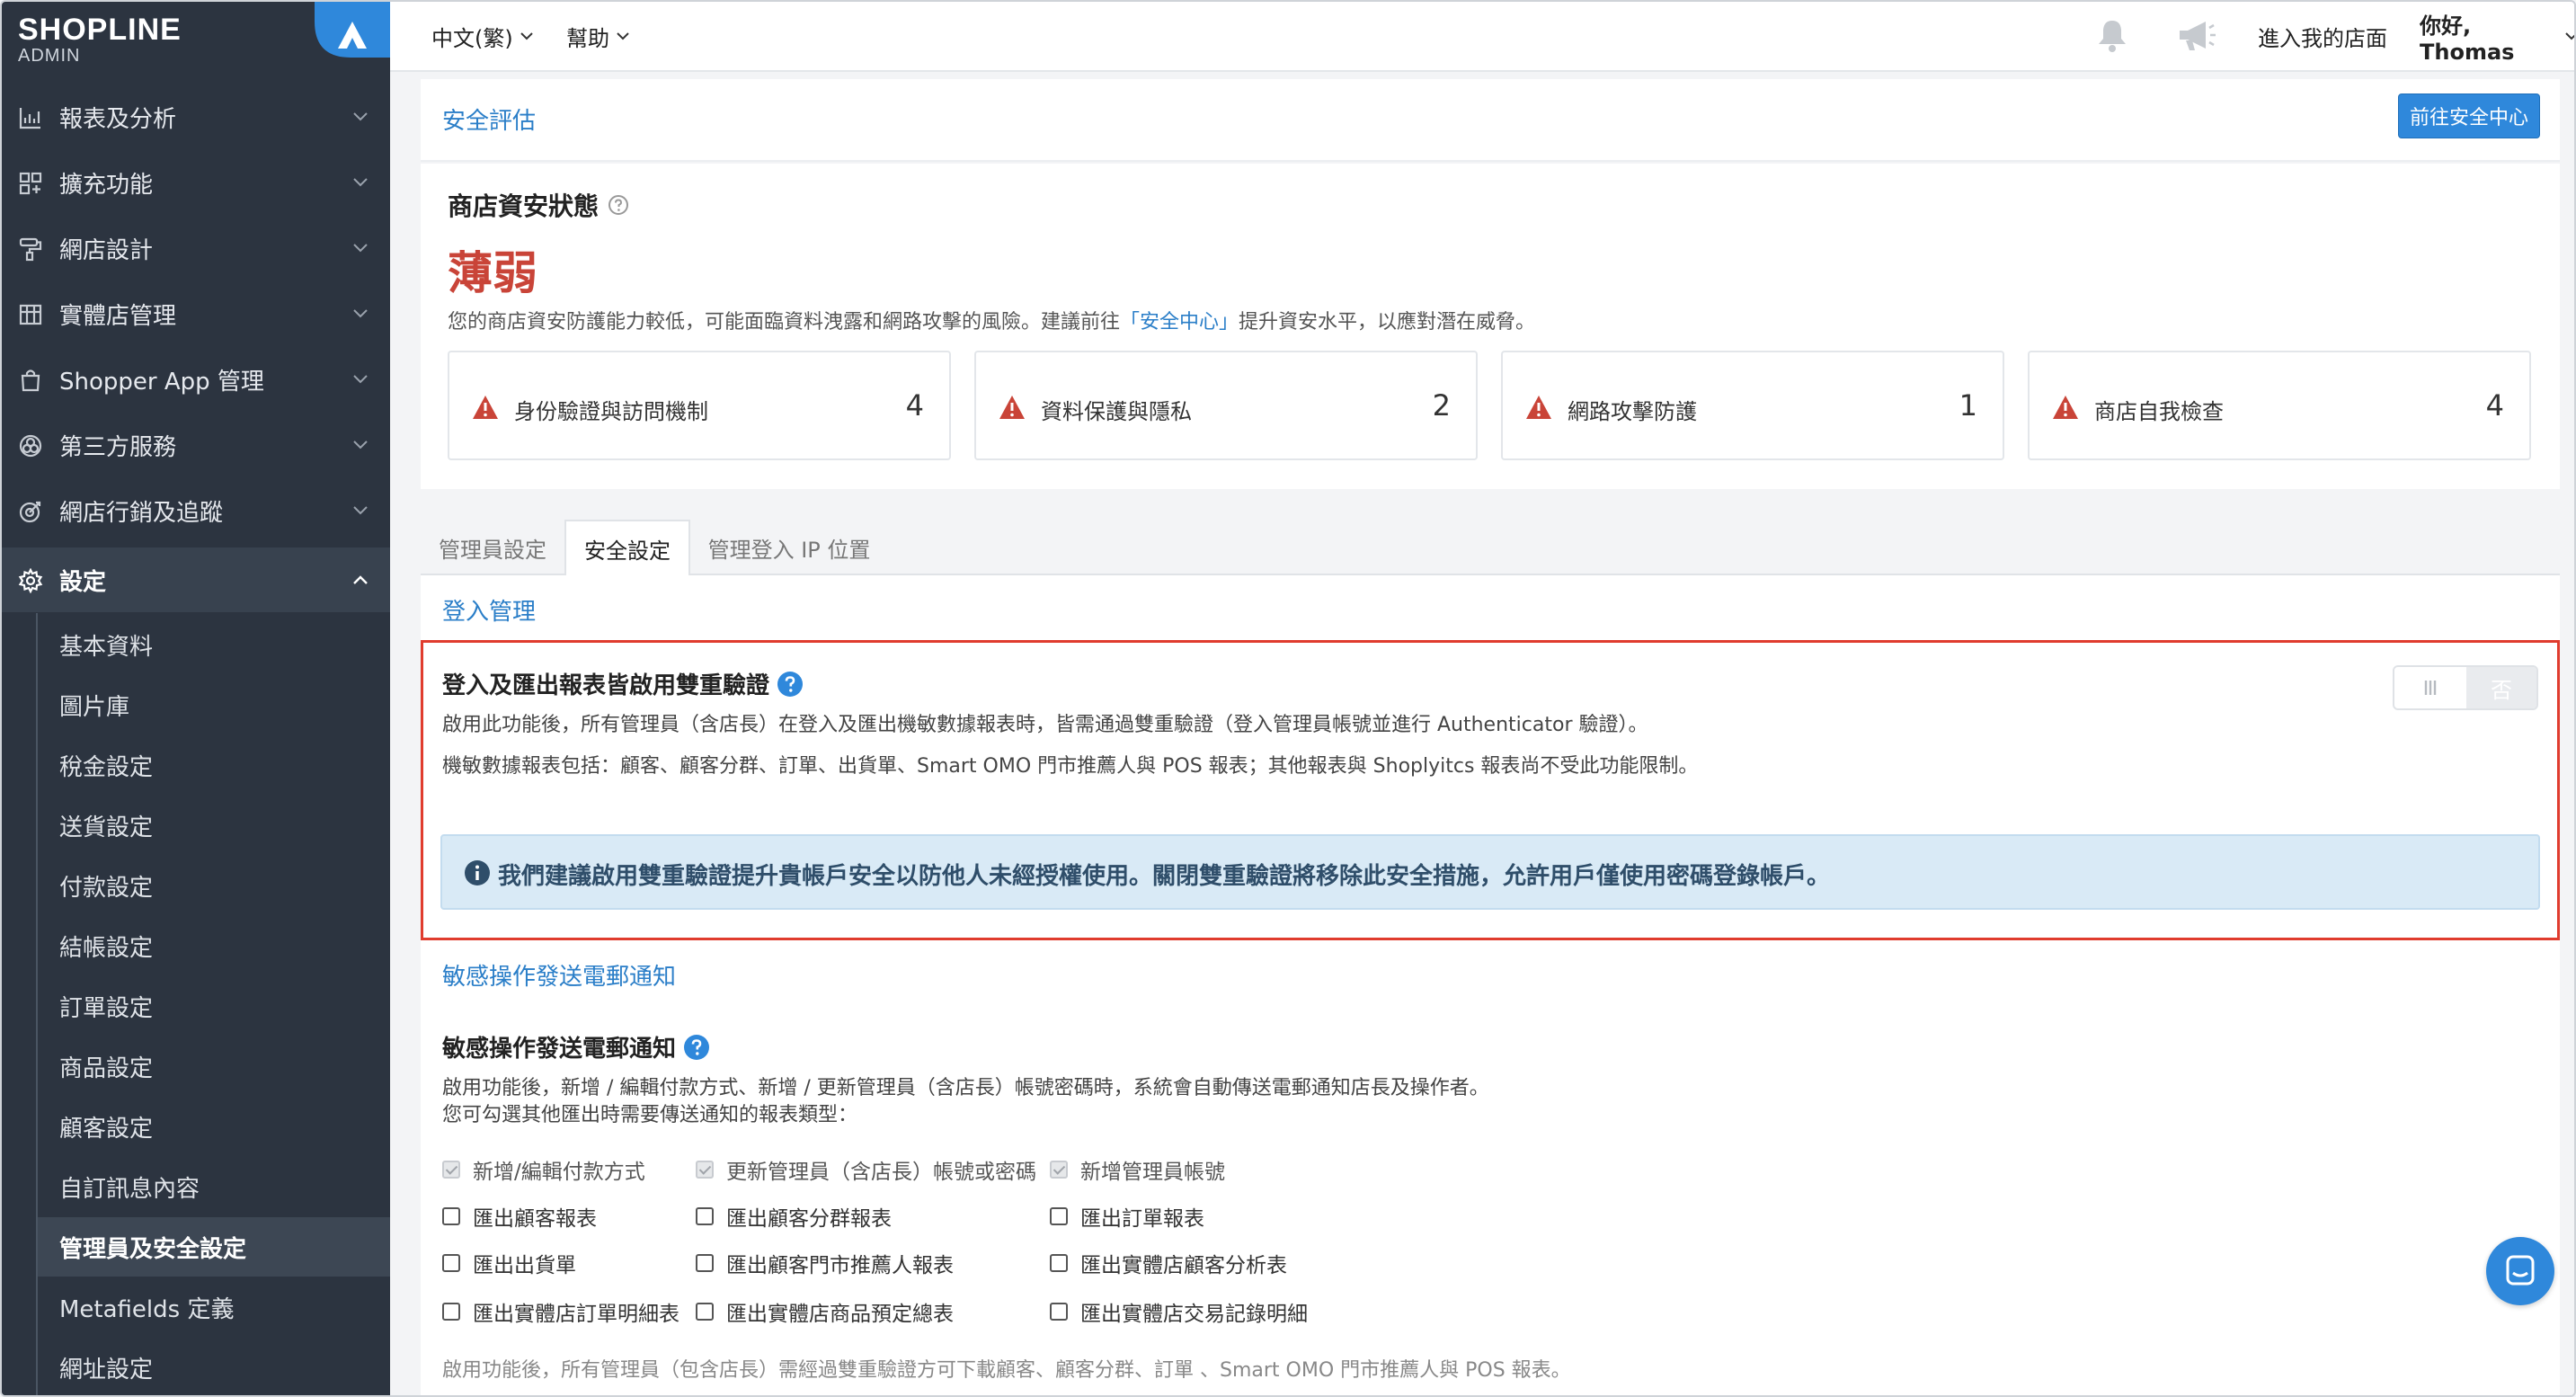 This screenshot has height=1397, width=2576. What do you see at coordinates (1179, 322) in the screenshot?
I see `security-center-link: 「安全中心」` at bounding box center [1179, 322].